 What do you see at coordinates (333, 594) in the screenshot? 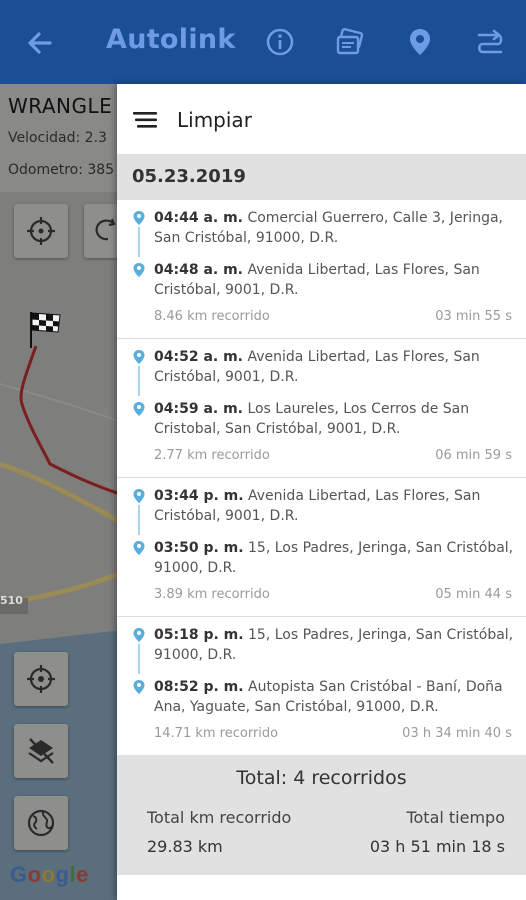
I see `trip-meta: 3.89 km recorrido 05 min 44 s` at bounding box center [333, 594].